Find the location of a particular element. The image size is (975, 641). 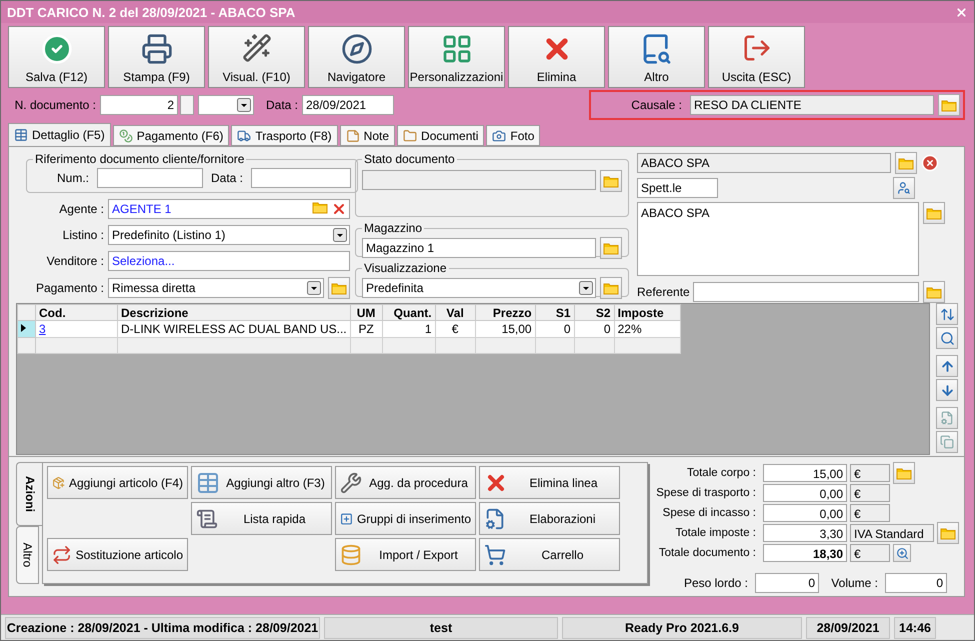

close-icon is located at coordinates (961, 12).